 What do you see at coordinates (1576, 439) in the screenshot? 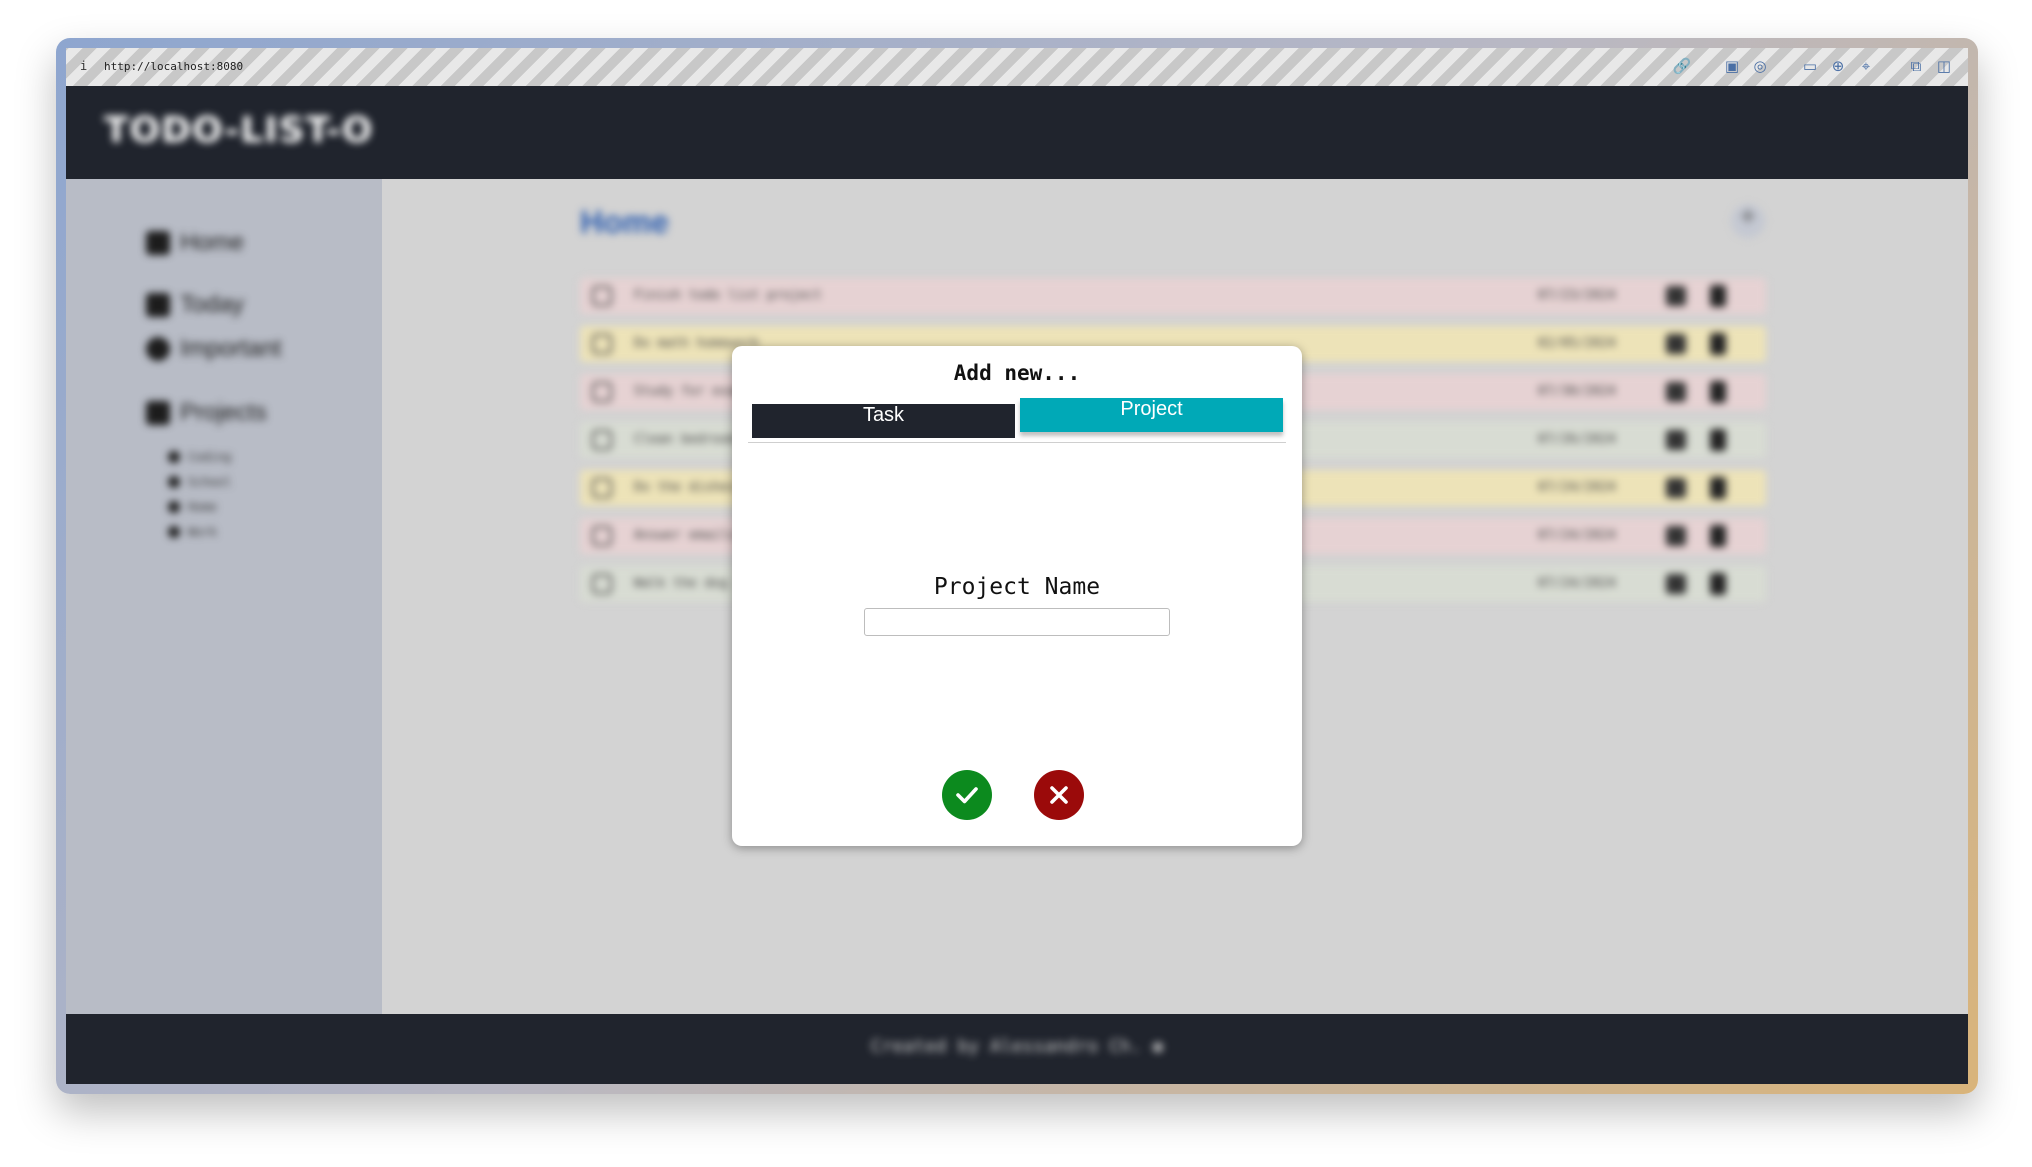
I see `todo-date: 07/26/2024` at bounding box center [1576, 439].